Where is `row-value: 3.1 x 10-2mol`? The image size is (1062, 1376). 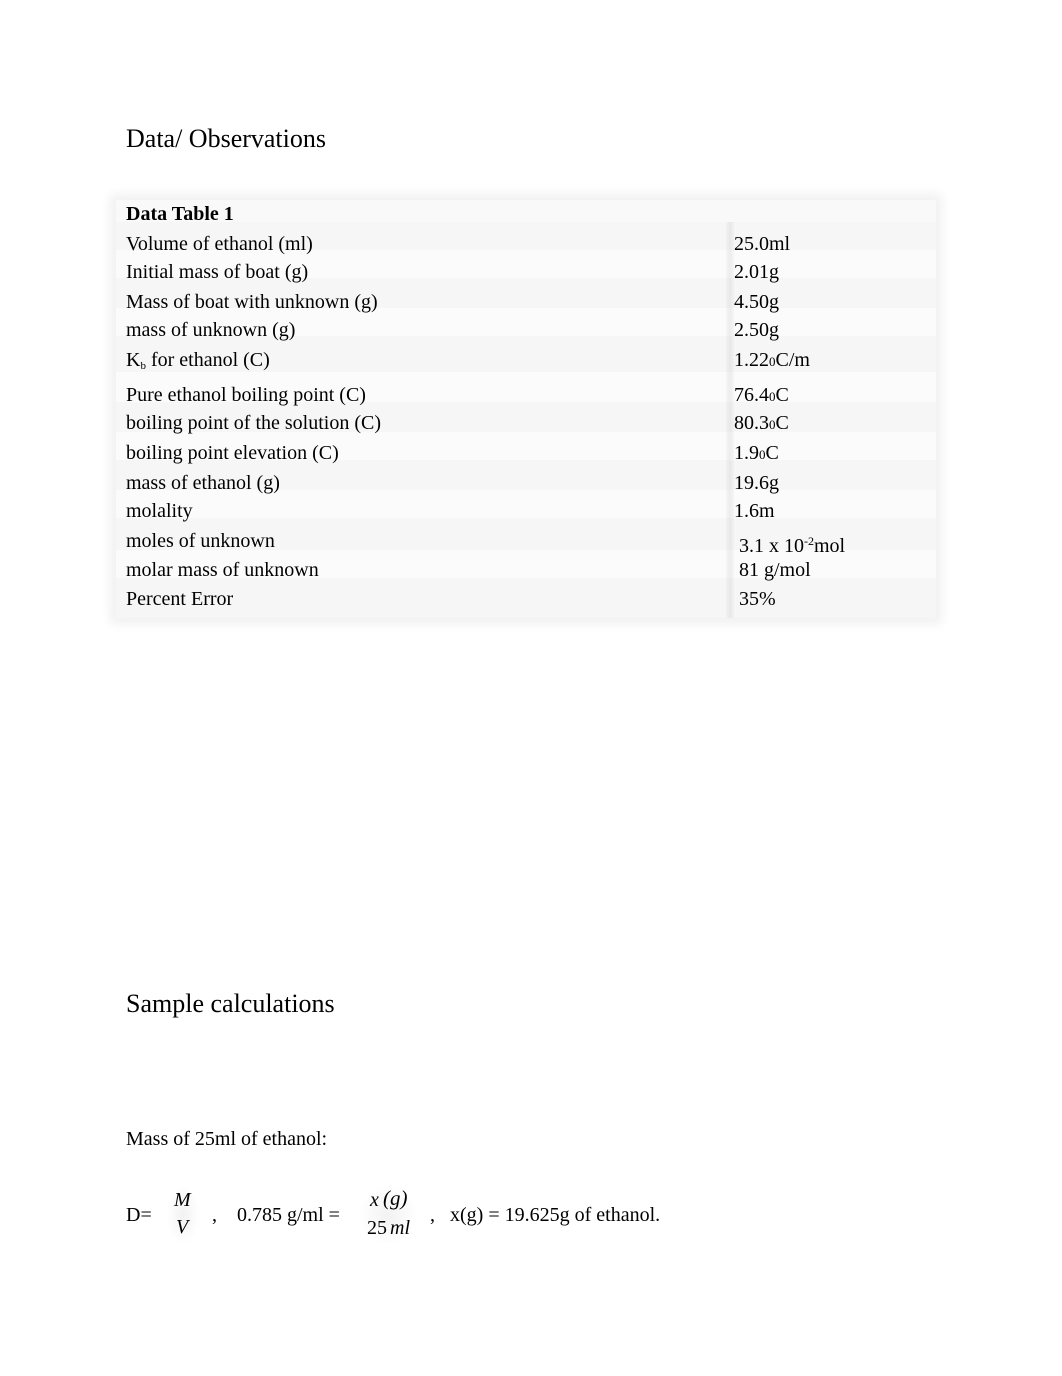 row-value: 3.1 x 10-2mol is located at coordinates (792, 543).